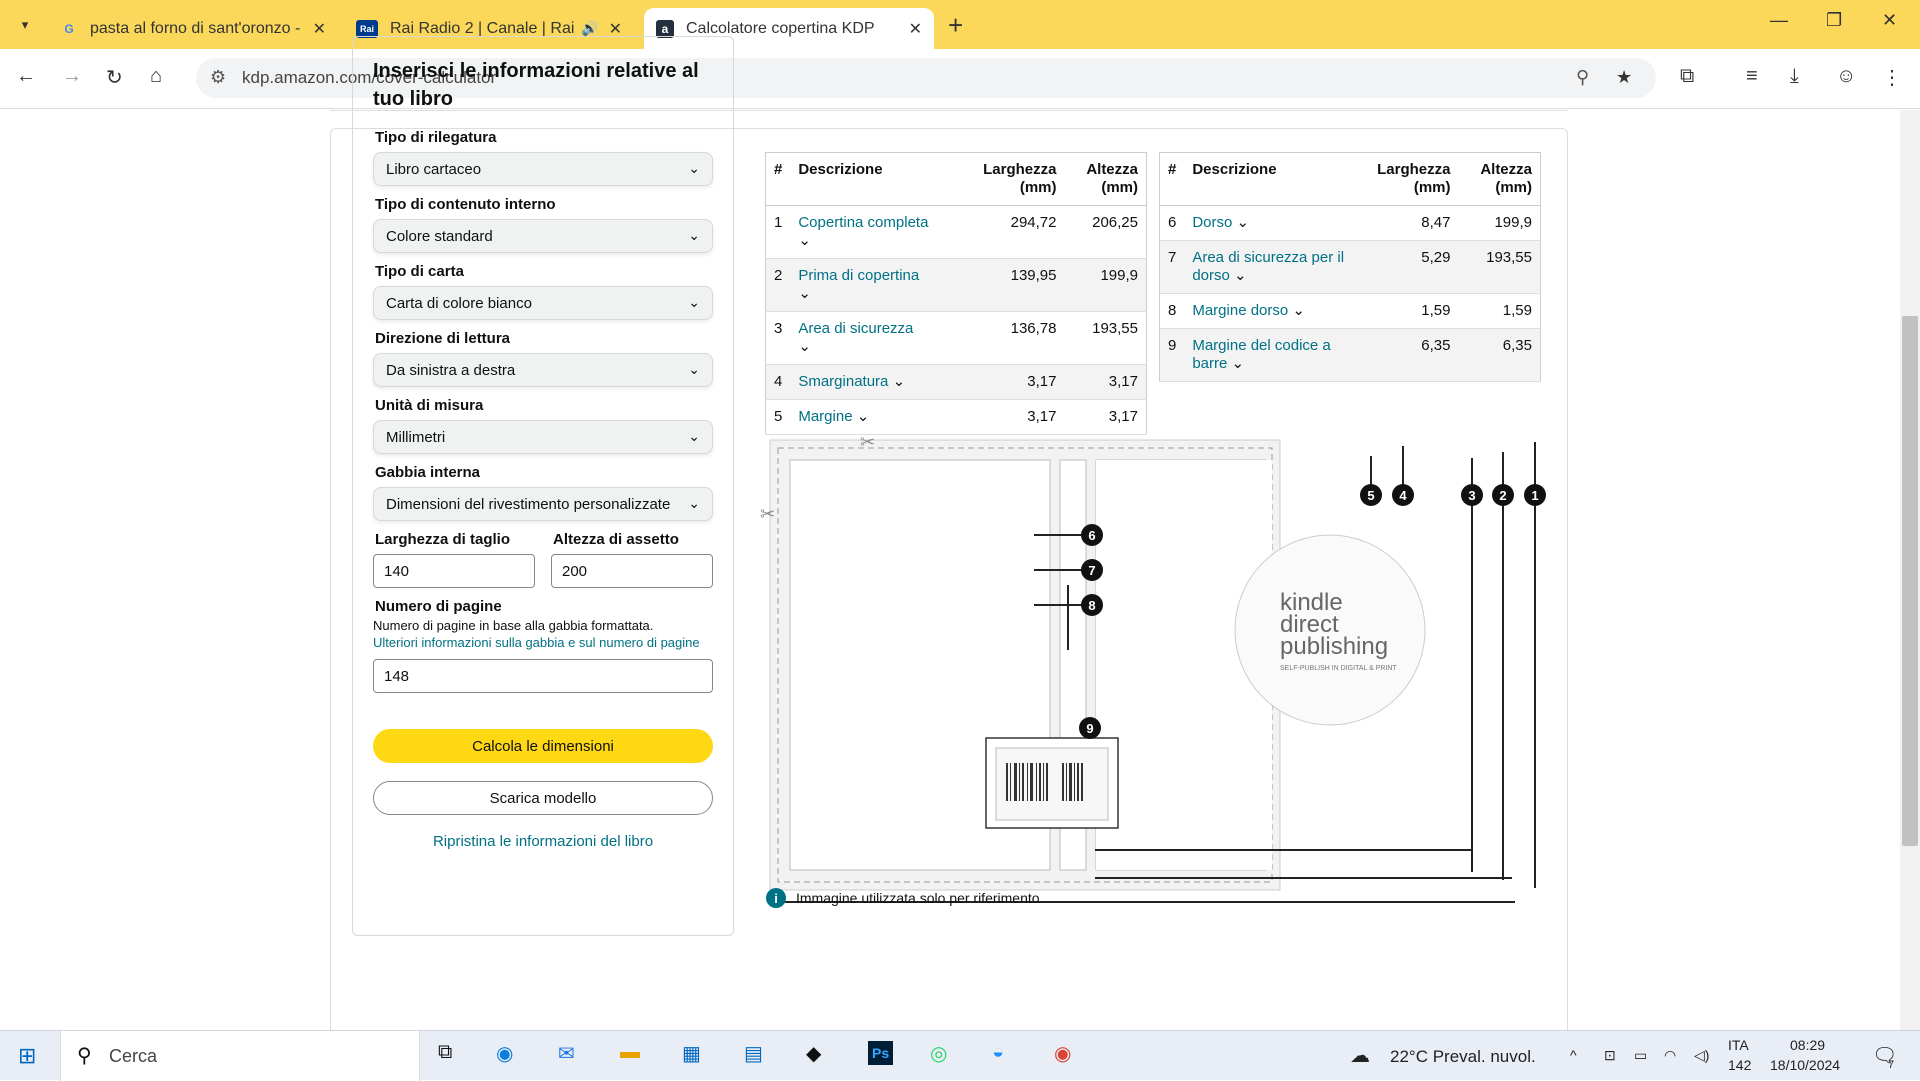 The height and width of the screenshot is (1081, 1920). I want to click on trim-width-input: 140, so click(454, 571).